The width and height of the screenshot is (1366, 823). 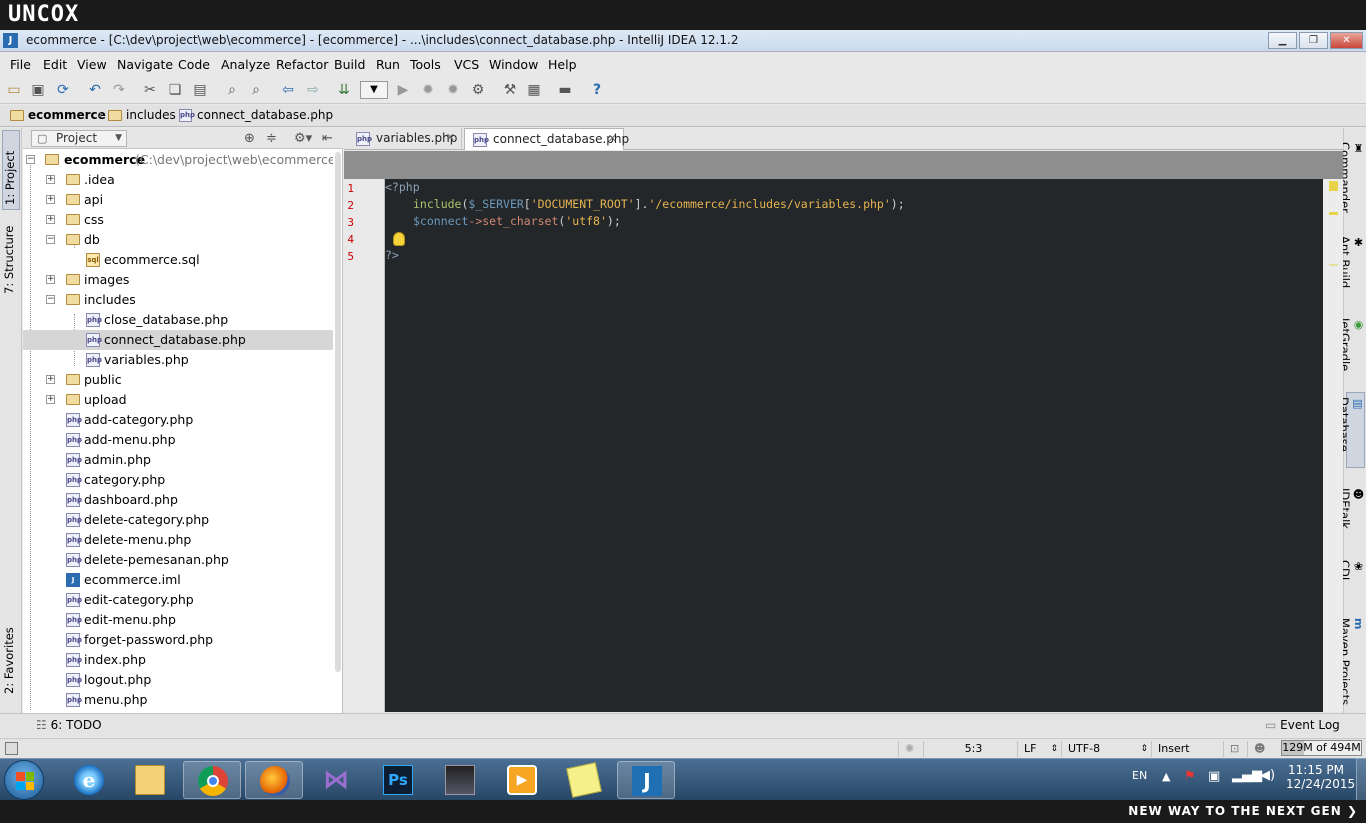 I want to click on open-icon: ▭, so click(x=14, y=90).